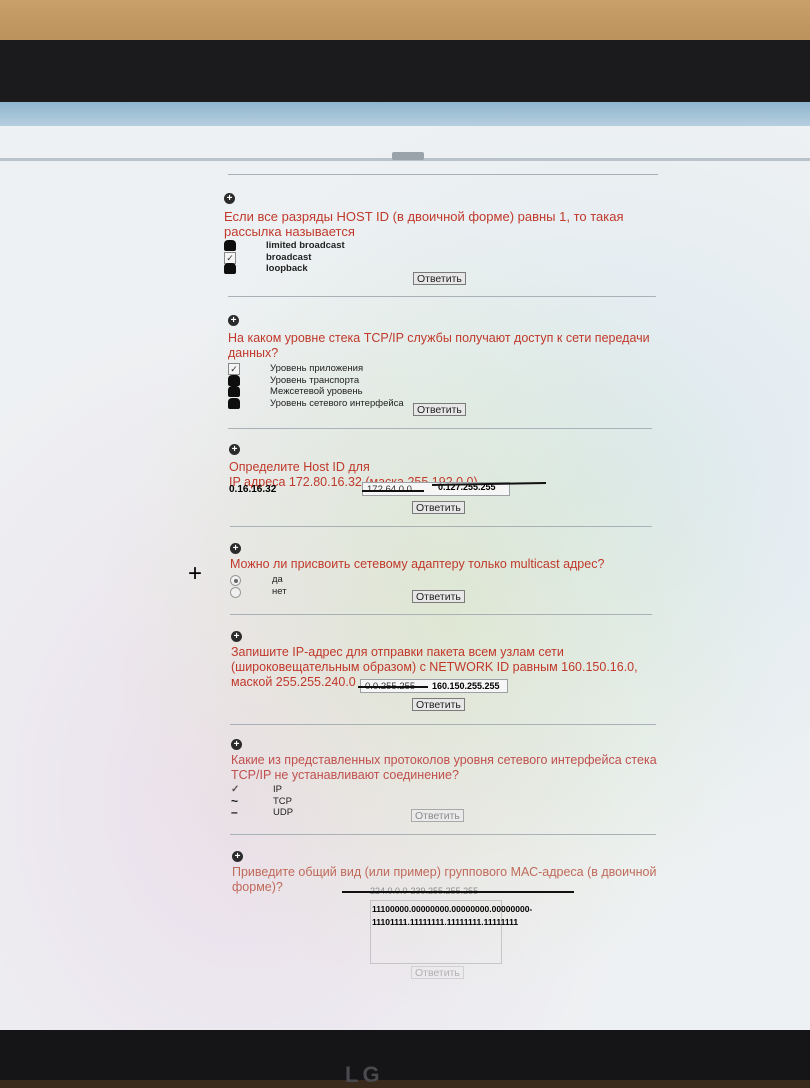 This screenshot has width=810, height=1088. I want to click on option-1: да, so click(445, 580).